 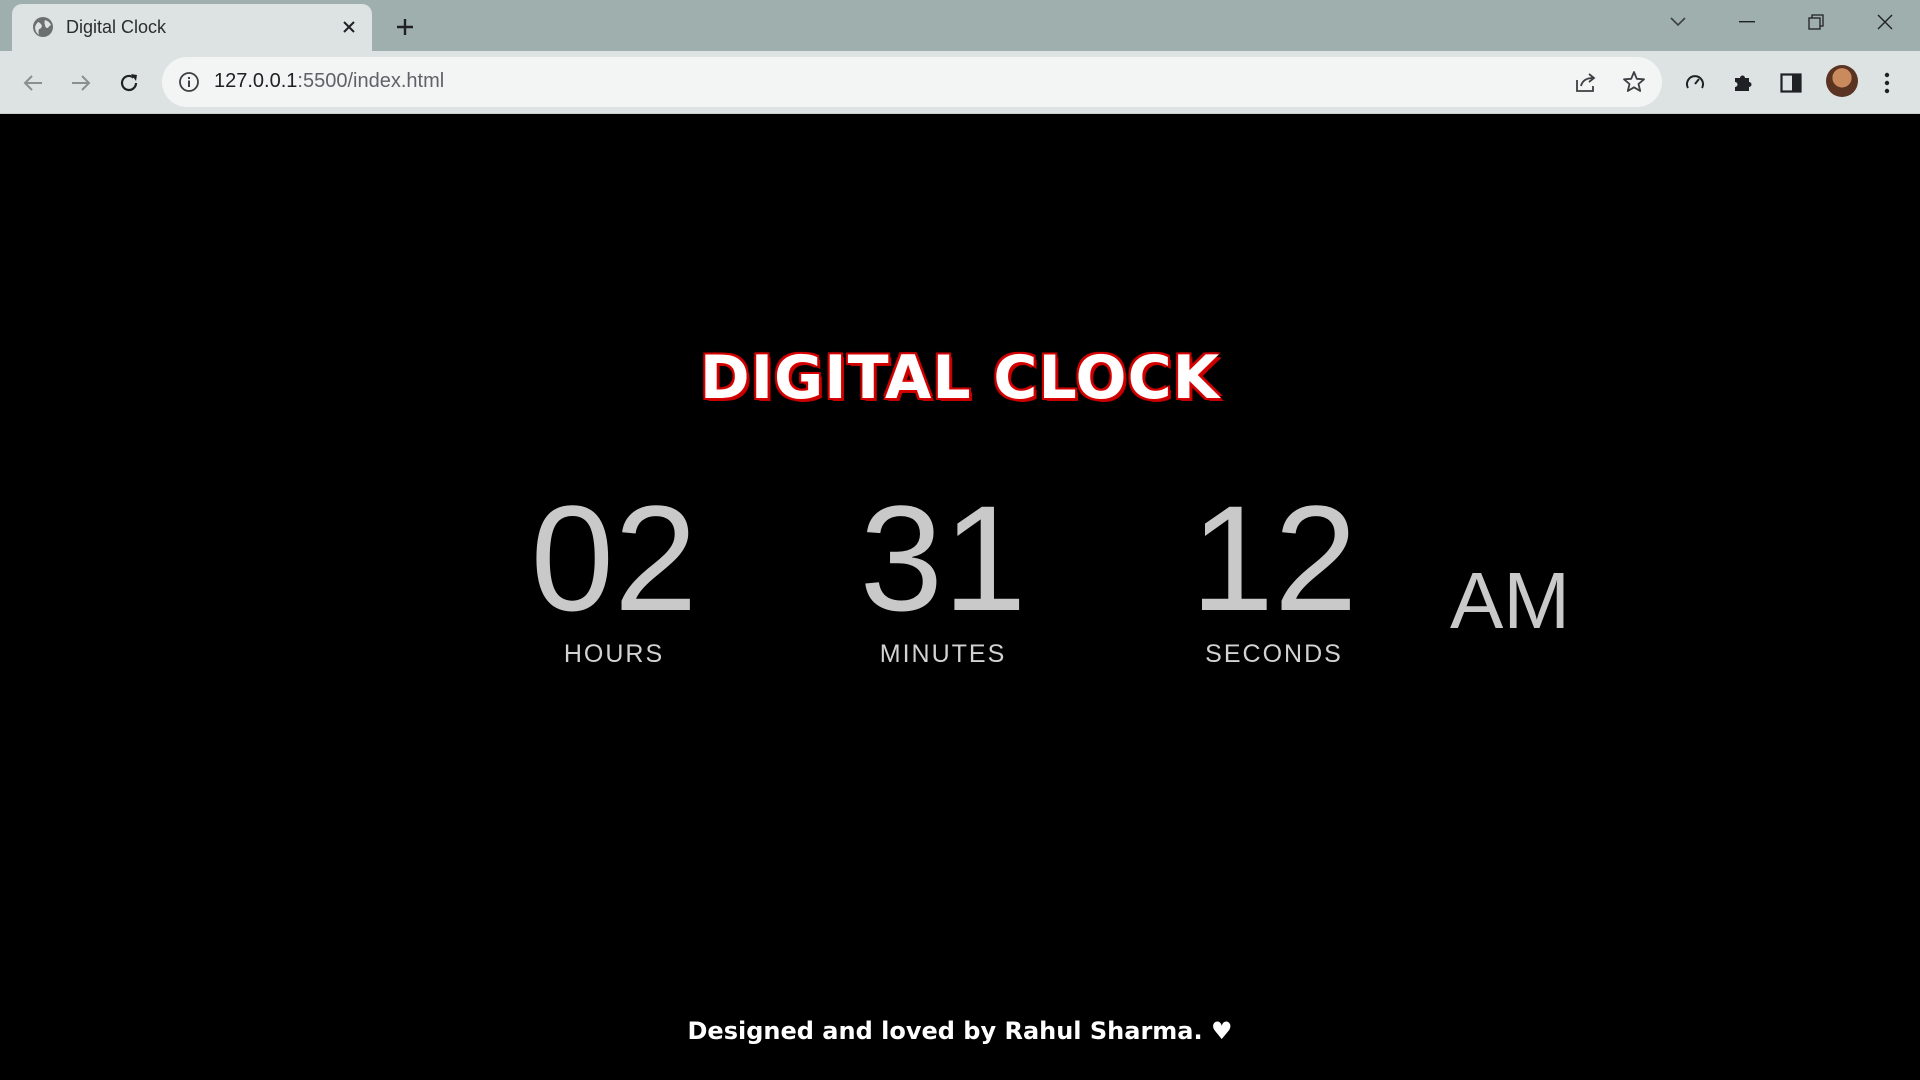 I want to click on bookmark-star-icon, so click(x=1634, y=82).